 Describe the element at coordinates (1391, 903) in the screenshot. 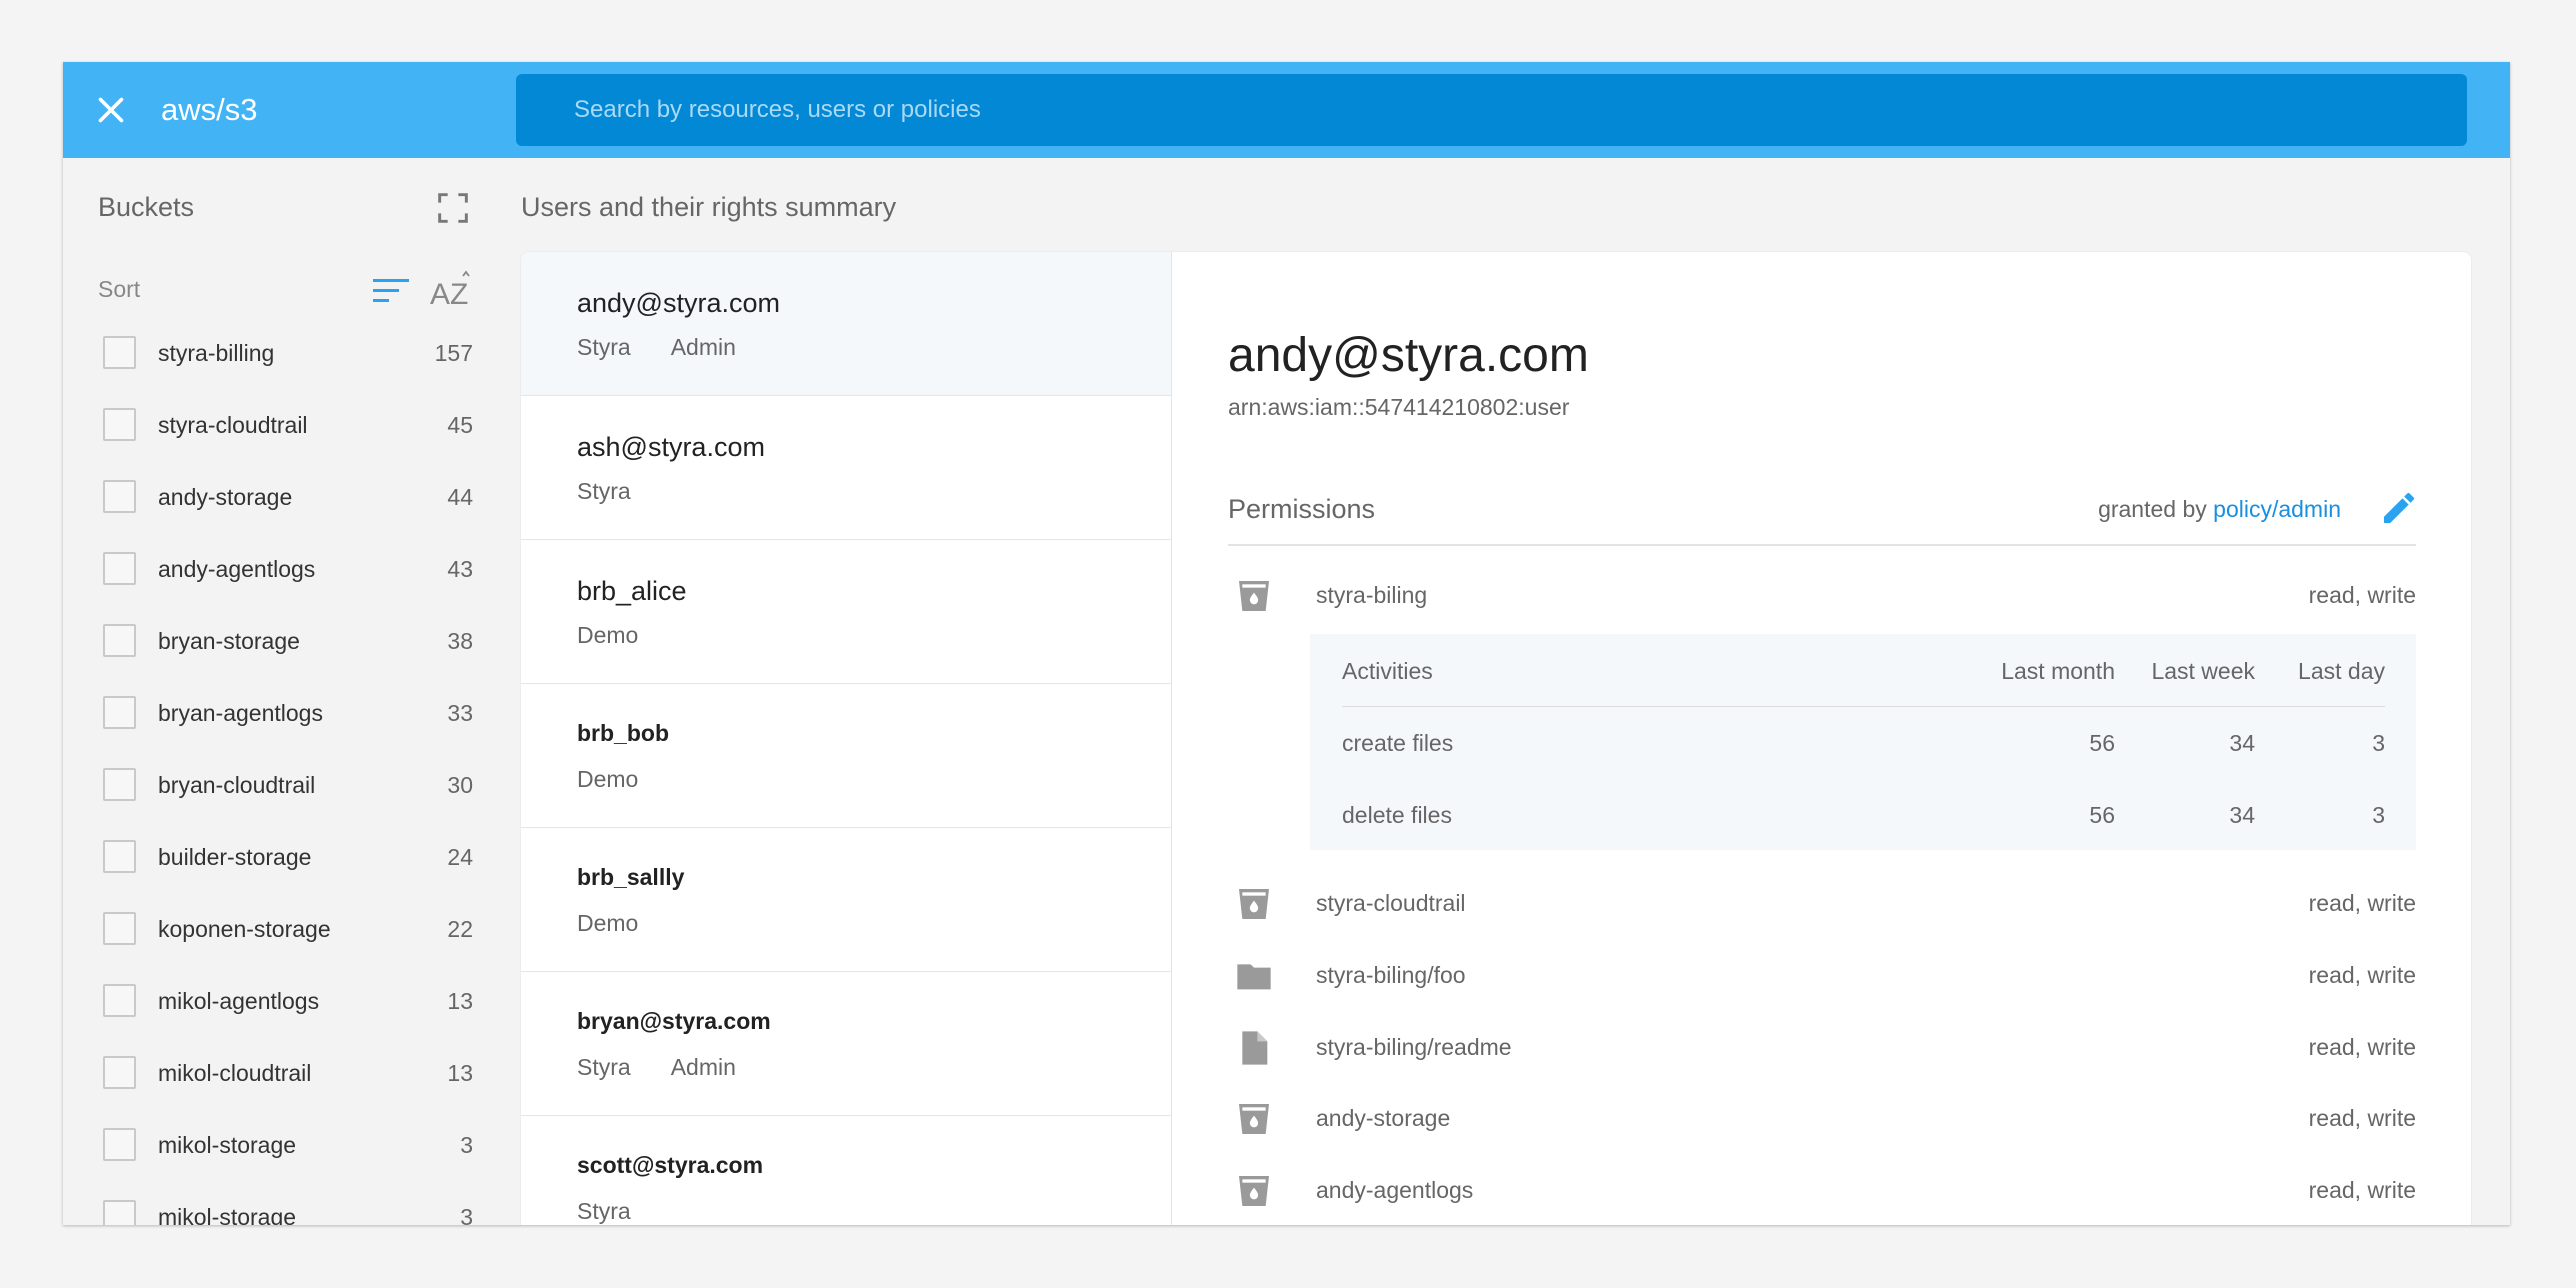

I see `resource-name: styra-cloudtrail` at that location.